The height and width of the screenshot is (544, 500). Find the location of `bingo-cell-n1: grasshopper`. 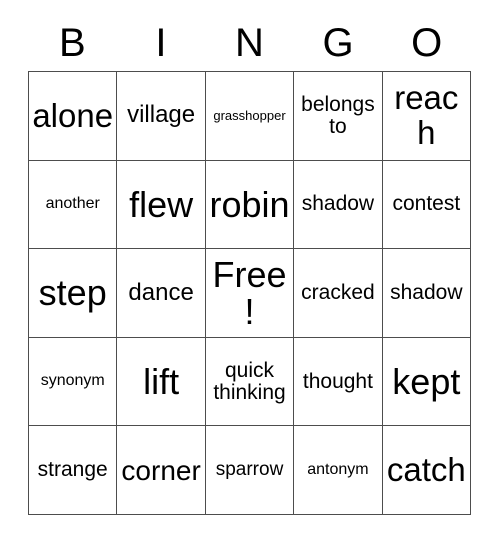

bingo-cell-n1: grasshopper is located at coordinates (250, 116).